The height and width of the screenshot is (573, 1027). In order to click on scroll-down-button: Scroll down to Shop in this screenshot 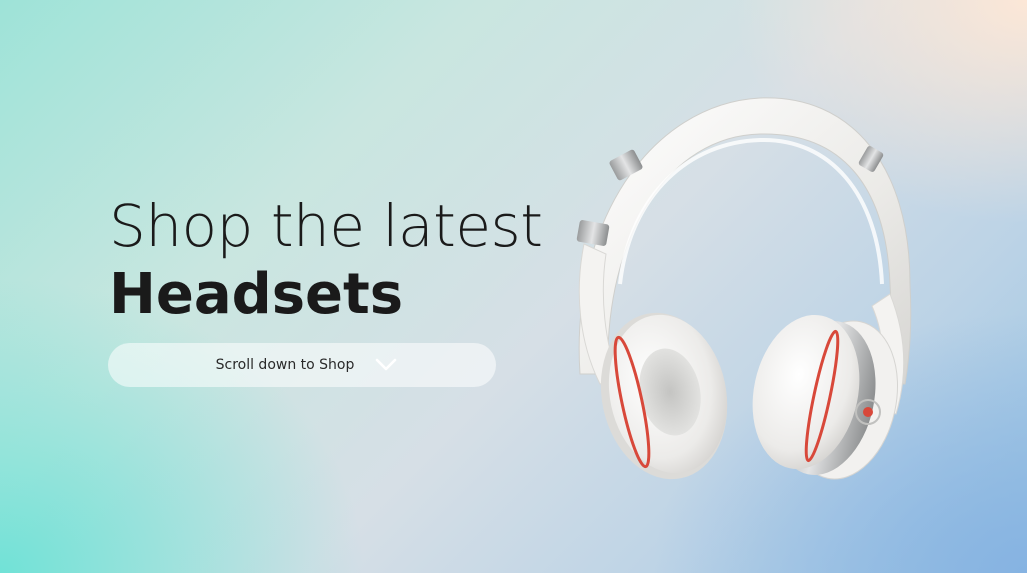, I will do `click(302, 365)`.